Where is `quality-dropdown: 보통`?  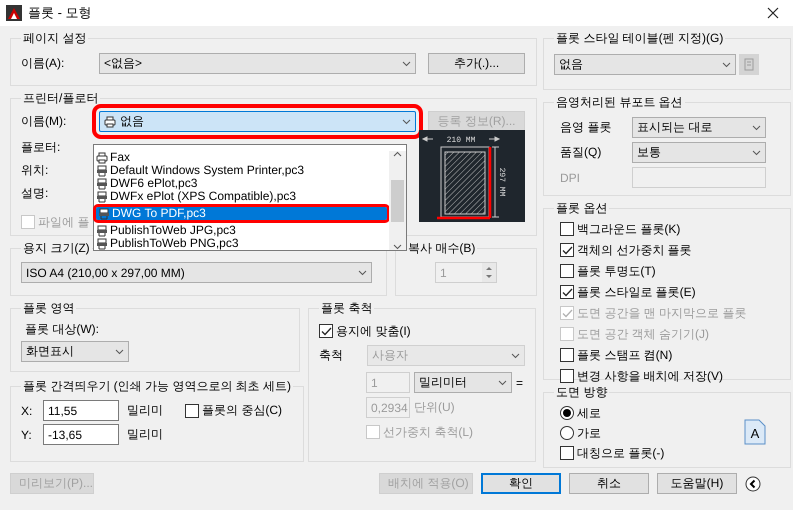
quality-dropdown: 보통 is located at coordinates (699, 152).